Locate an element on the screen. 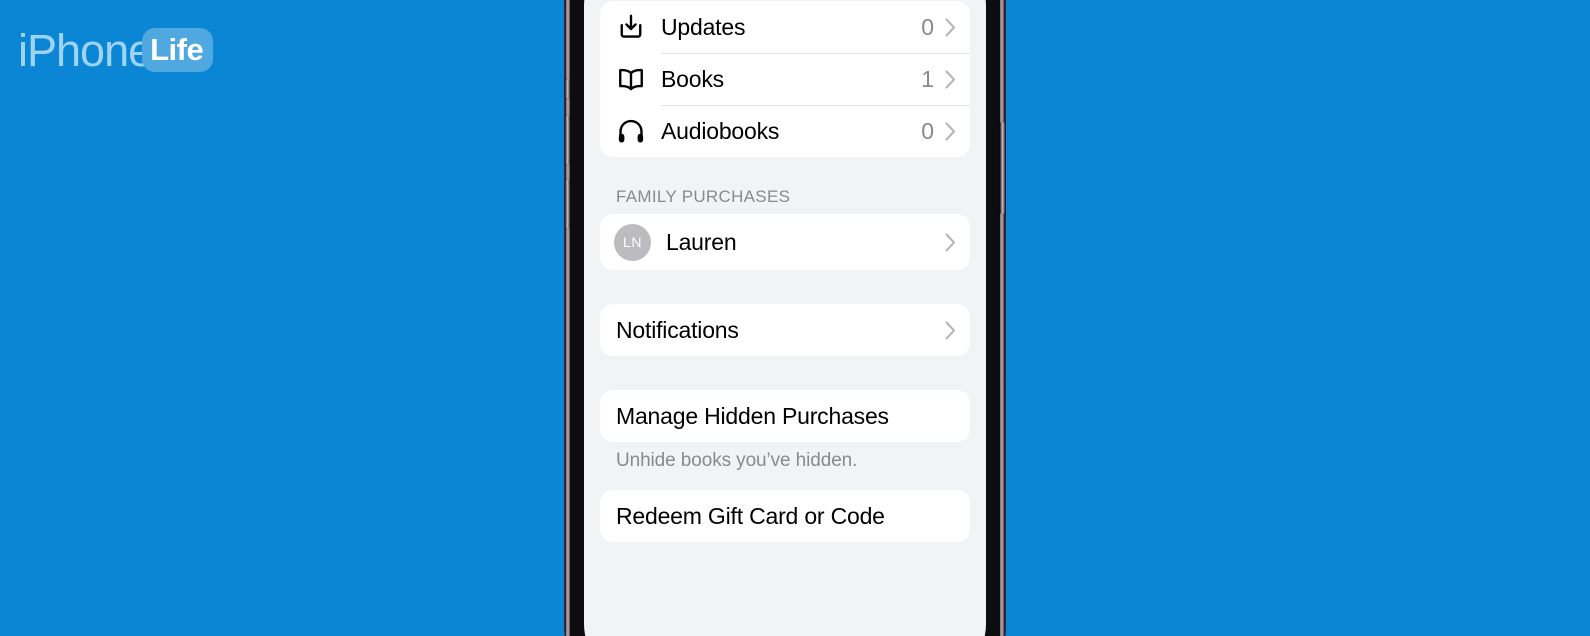 The image size is (1590, 636). download-tray-icon is located at coordinates (638, 27).